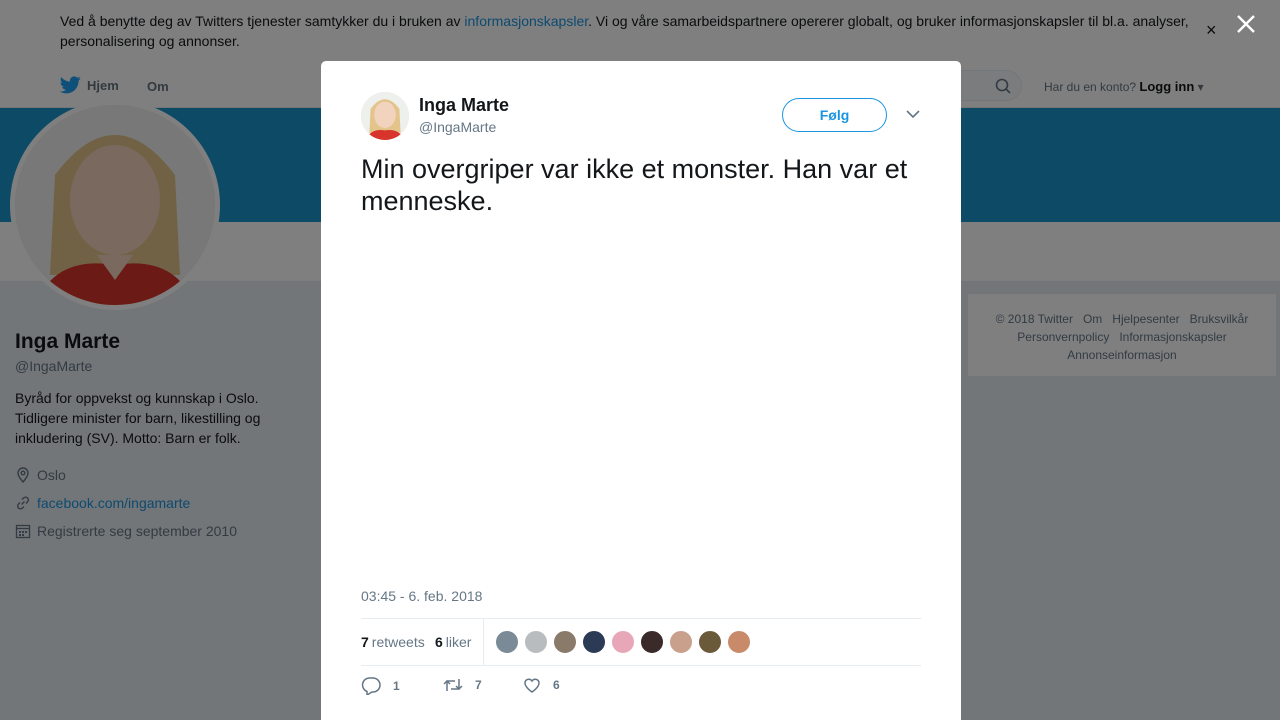  Describe the element at coordinates (458, 642) in the screenshot. I see `likes-label: liker` at that location.